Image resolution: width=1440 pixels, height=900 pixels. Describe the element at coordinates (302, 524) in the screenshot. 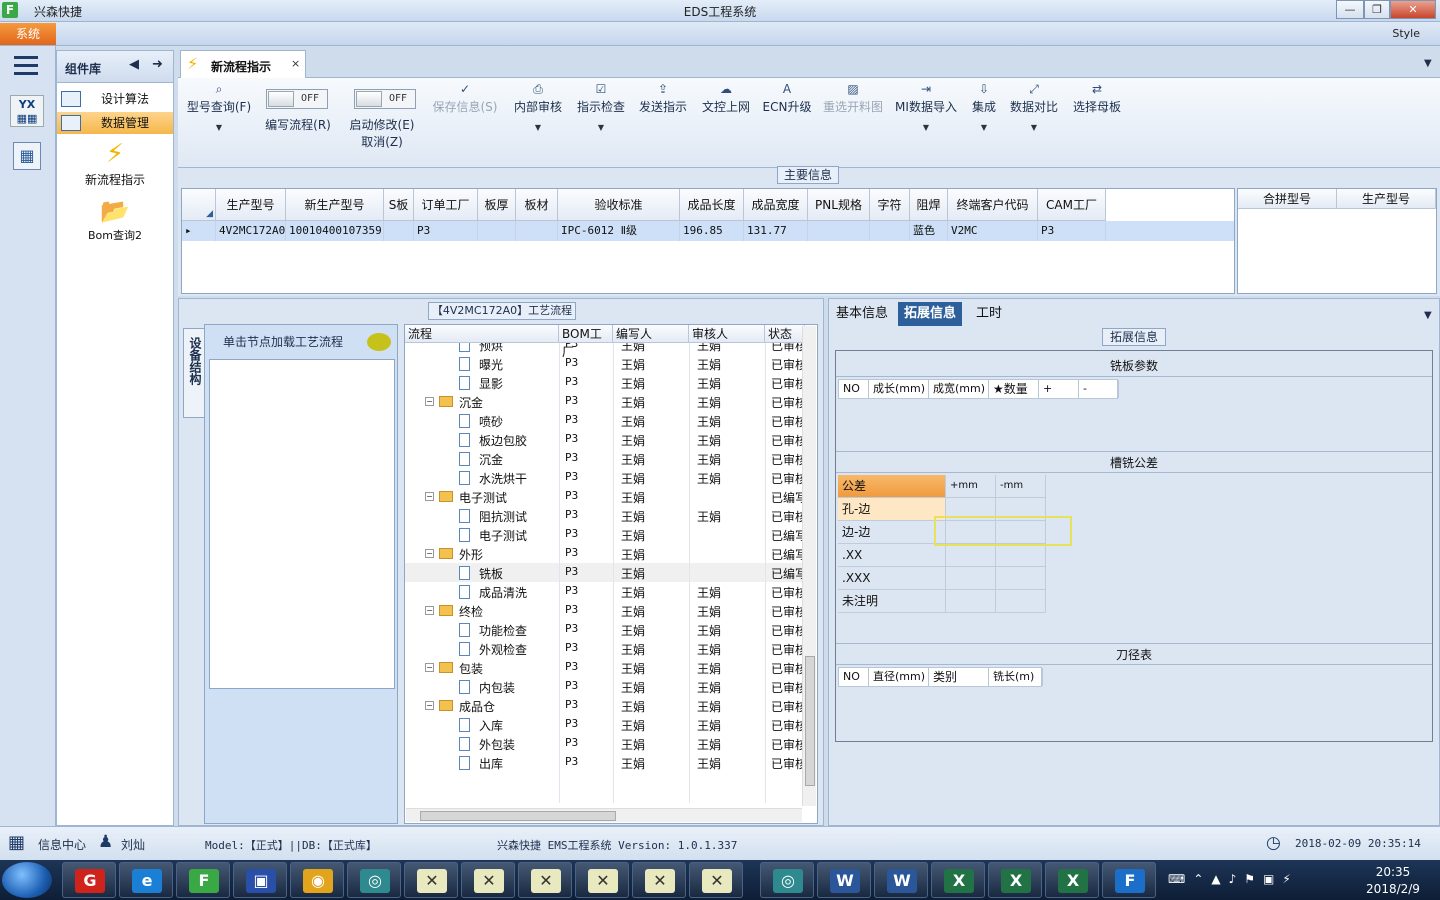

I see `node-list` at that location.